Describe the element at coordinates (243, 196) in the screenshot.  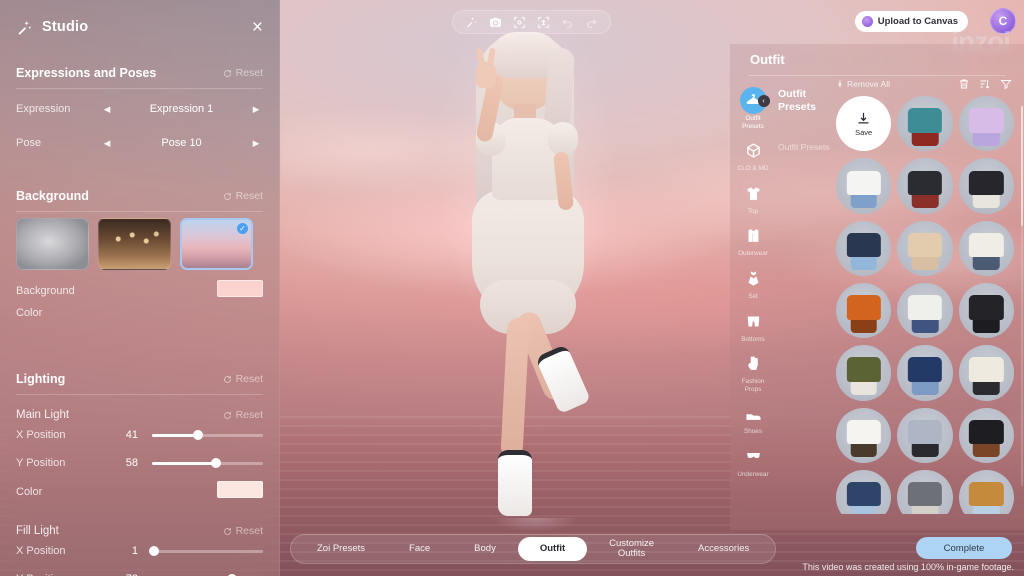
I see `background-reset-button: Reset` at that location.